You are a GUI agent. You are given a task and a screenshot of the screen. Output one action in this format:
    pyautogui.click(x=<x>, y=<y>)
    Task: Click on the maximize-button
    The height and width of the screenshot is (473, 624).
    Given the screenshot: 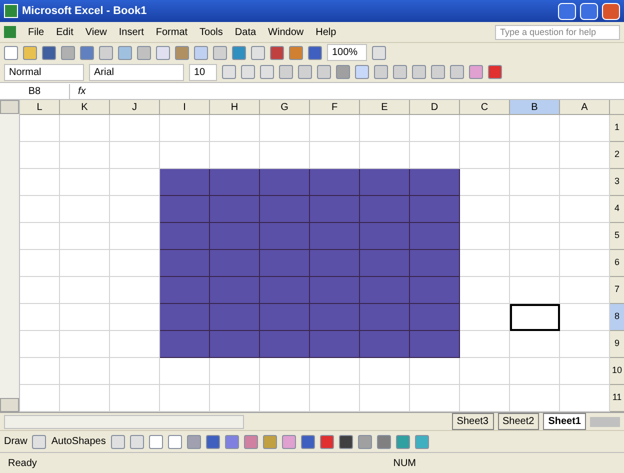 What is the action you would take?
    pyautogui.click(x=589, y=11)
    